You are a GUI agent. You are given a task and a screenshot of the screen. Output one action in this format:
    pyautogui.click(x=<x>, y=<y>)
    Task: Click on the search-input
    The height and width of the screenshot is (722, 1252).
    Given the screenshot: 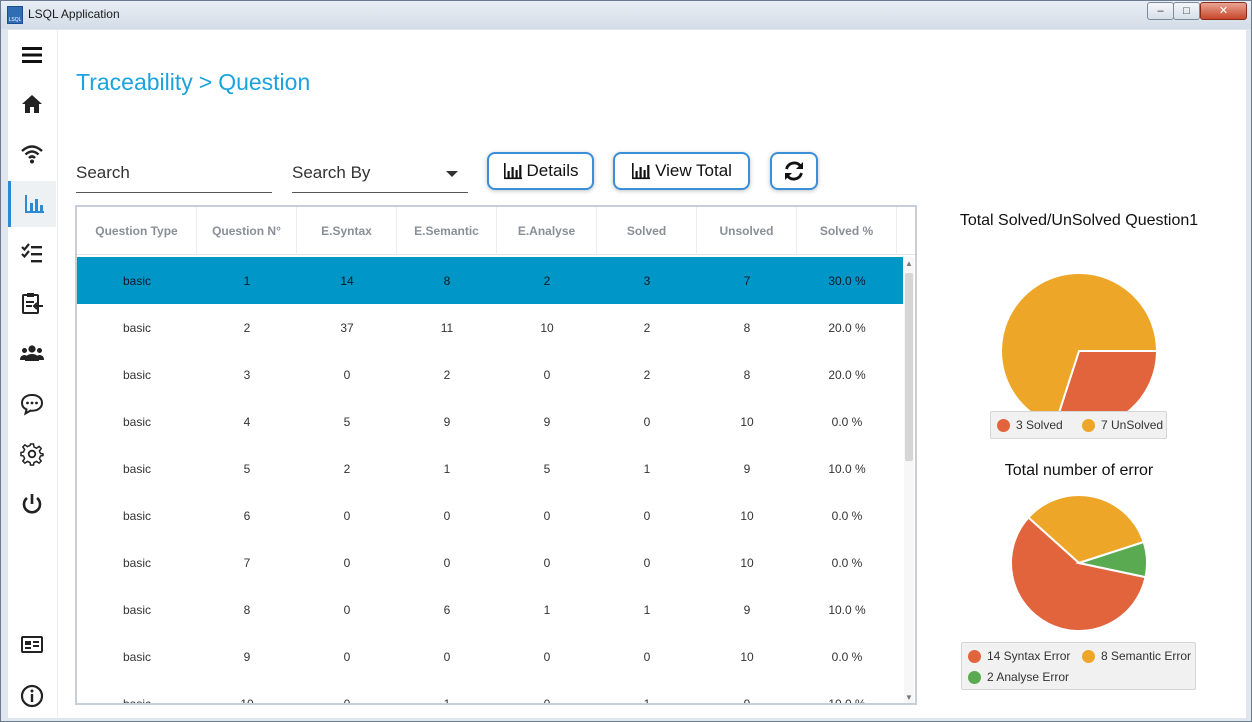 What is the action you would take?
    pyautogui.click(x=174, y=173)
    